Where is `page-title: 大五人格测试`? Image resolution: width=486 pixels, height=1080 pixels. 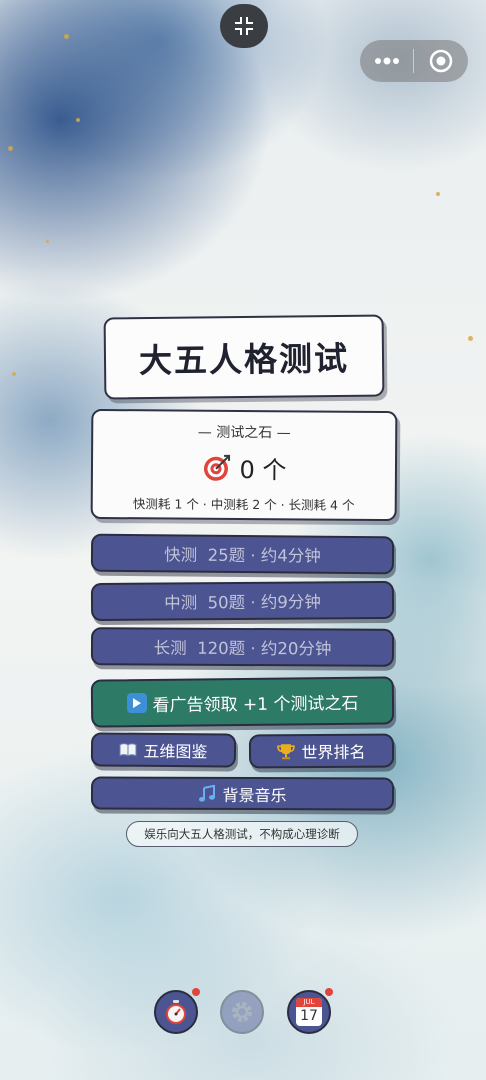
page-title: 大五人格测试 is located at coordinates (244, 359).